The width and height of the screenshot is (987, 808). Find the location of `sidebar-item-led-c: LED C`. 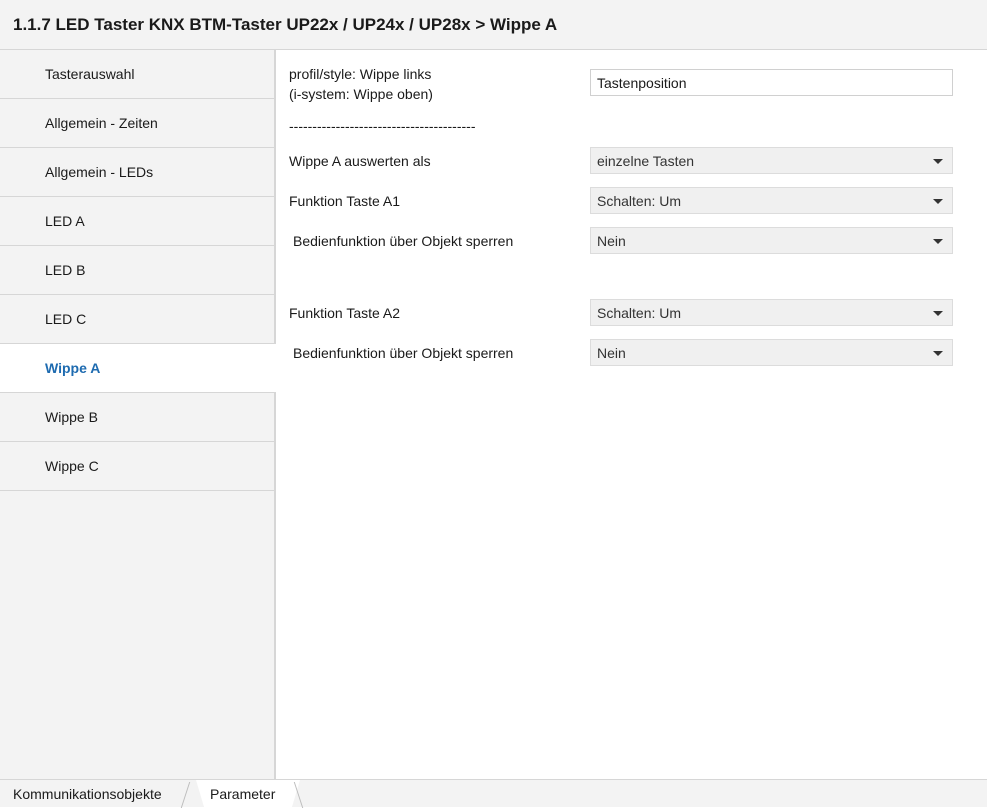

sidebar-item-led-c: LED C is located at coordinates (137, 319).